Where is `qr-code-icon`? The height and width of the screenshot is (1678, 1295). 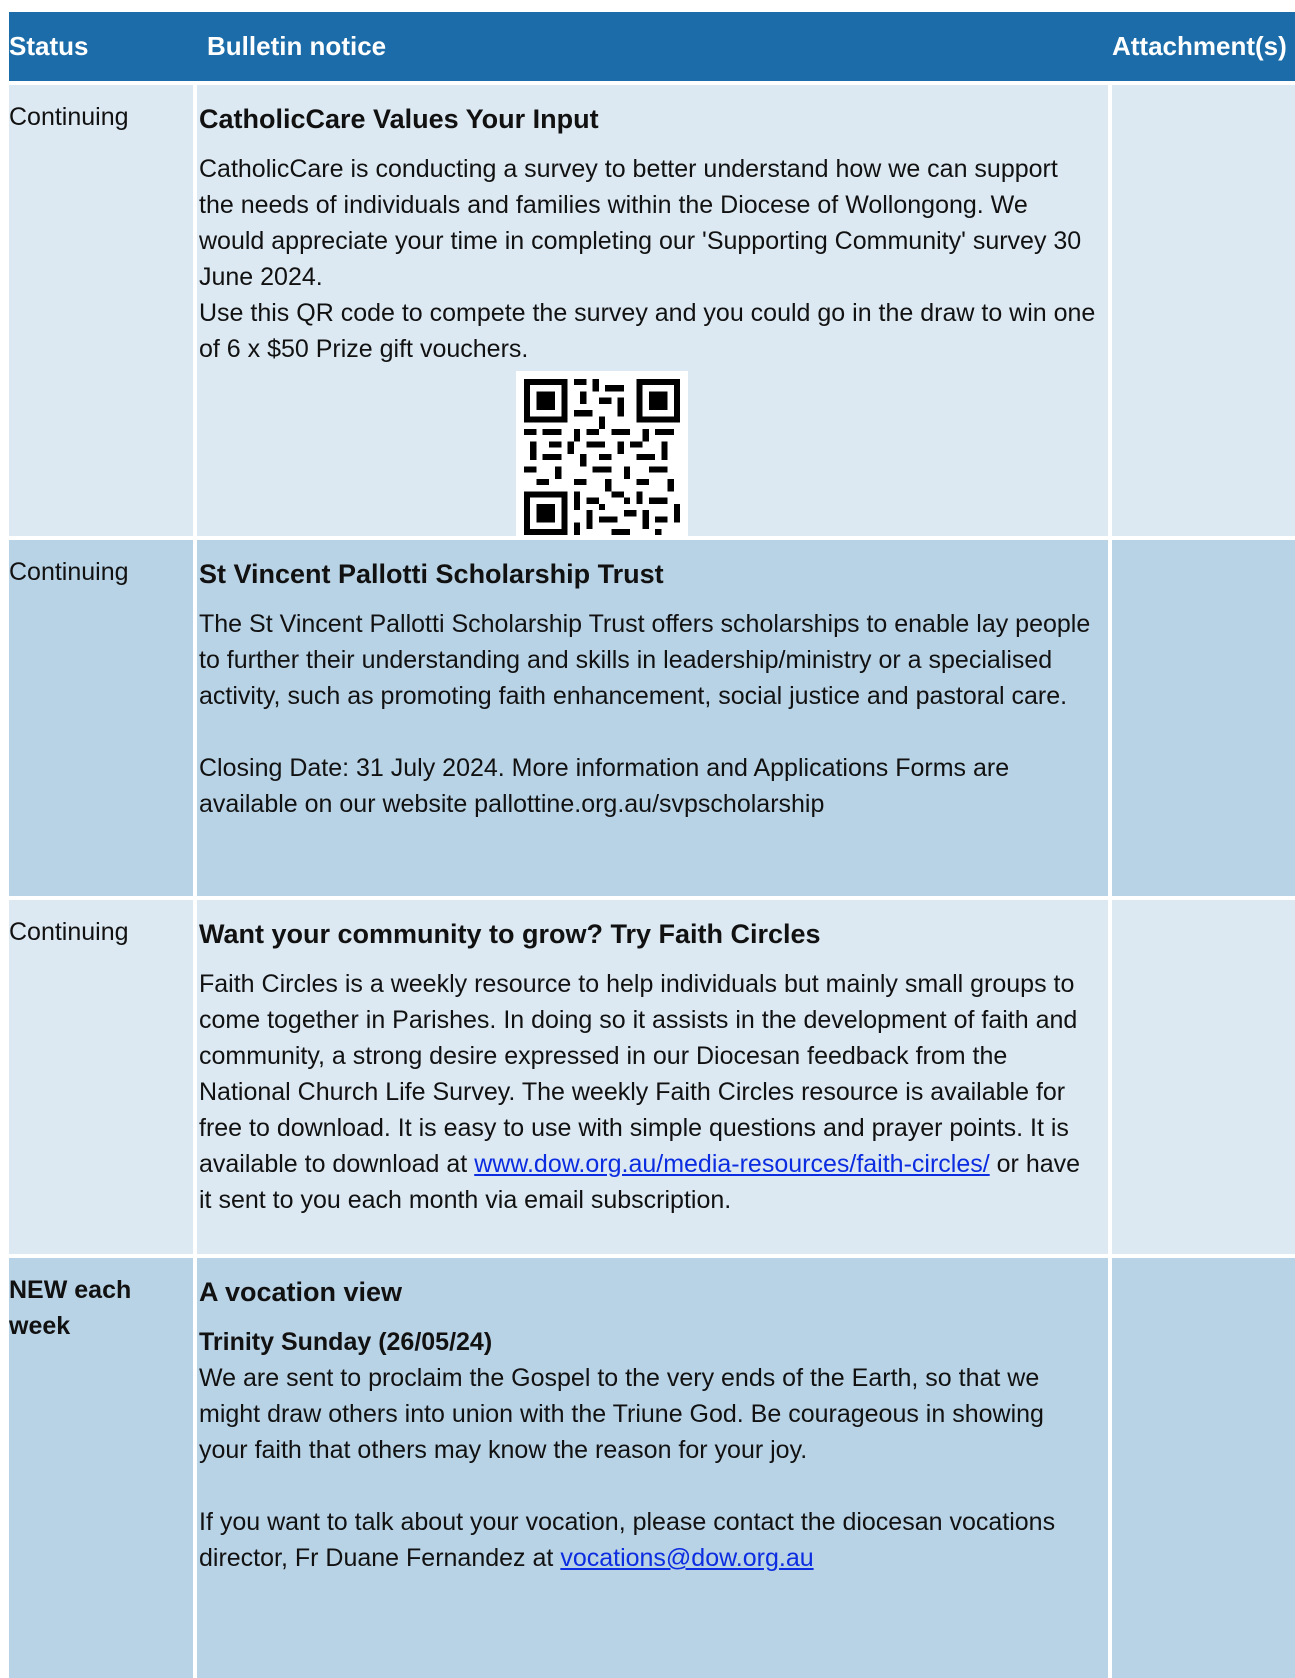
qr-code-icon is located at coordinates (601, 457).